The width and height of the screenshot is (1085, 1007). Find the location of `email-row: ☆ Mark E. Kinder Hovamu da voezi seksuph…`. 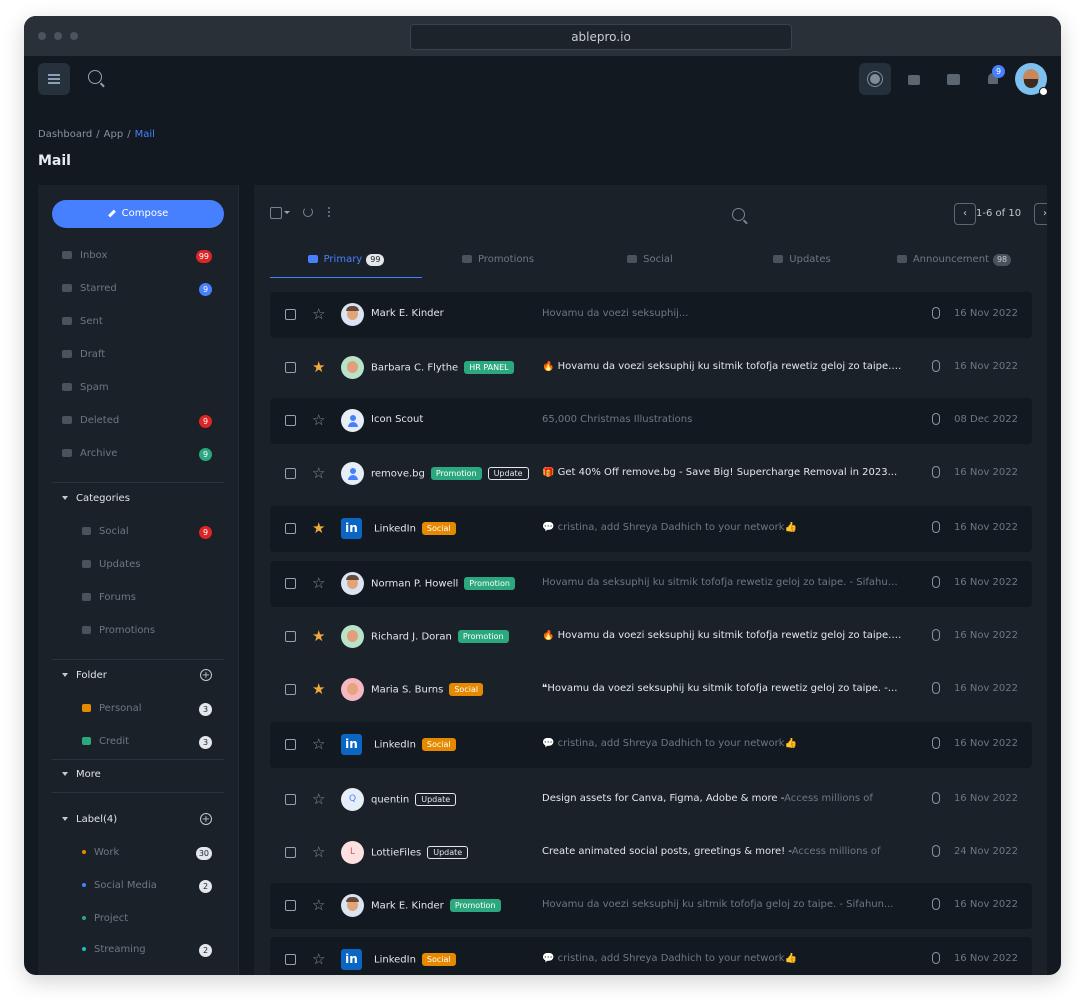

email-row: ☆ Mark E. Kinder Hovamu da voezi seksuph… is located at coordinates (651, 315).